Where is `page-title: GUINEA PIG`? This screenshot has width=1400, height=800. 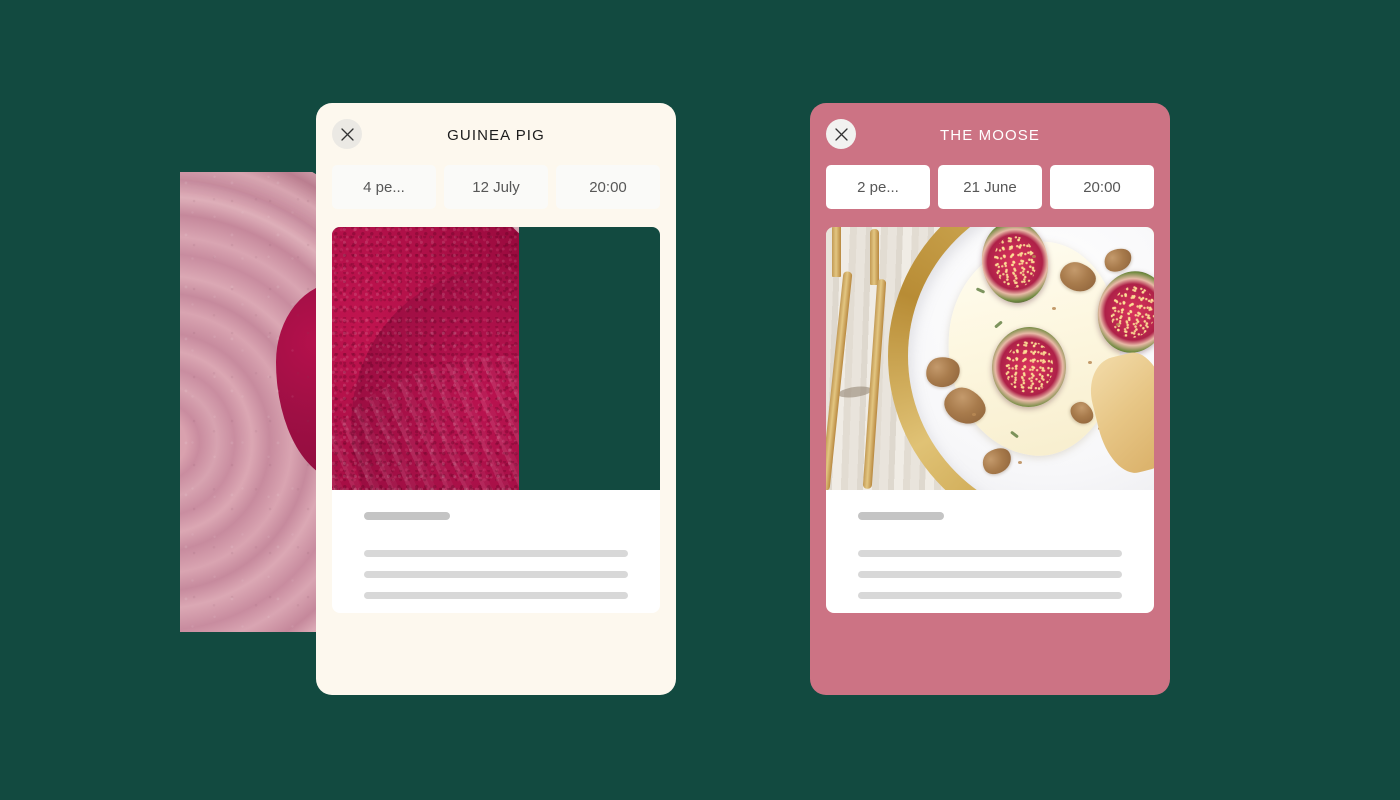
page-title: GUINEA PIG is located at coordinates (496, 135).